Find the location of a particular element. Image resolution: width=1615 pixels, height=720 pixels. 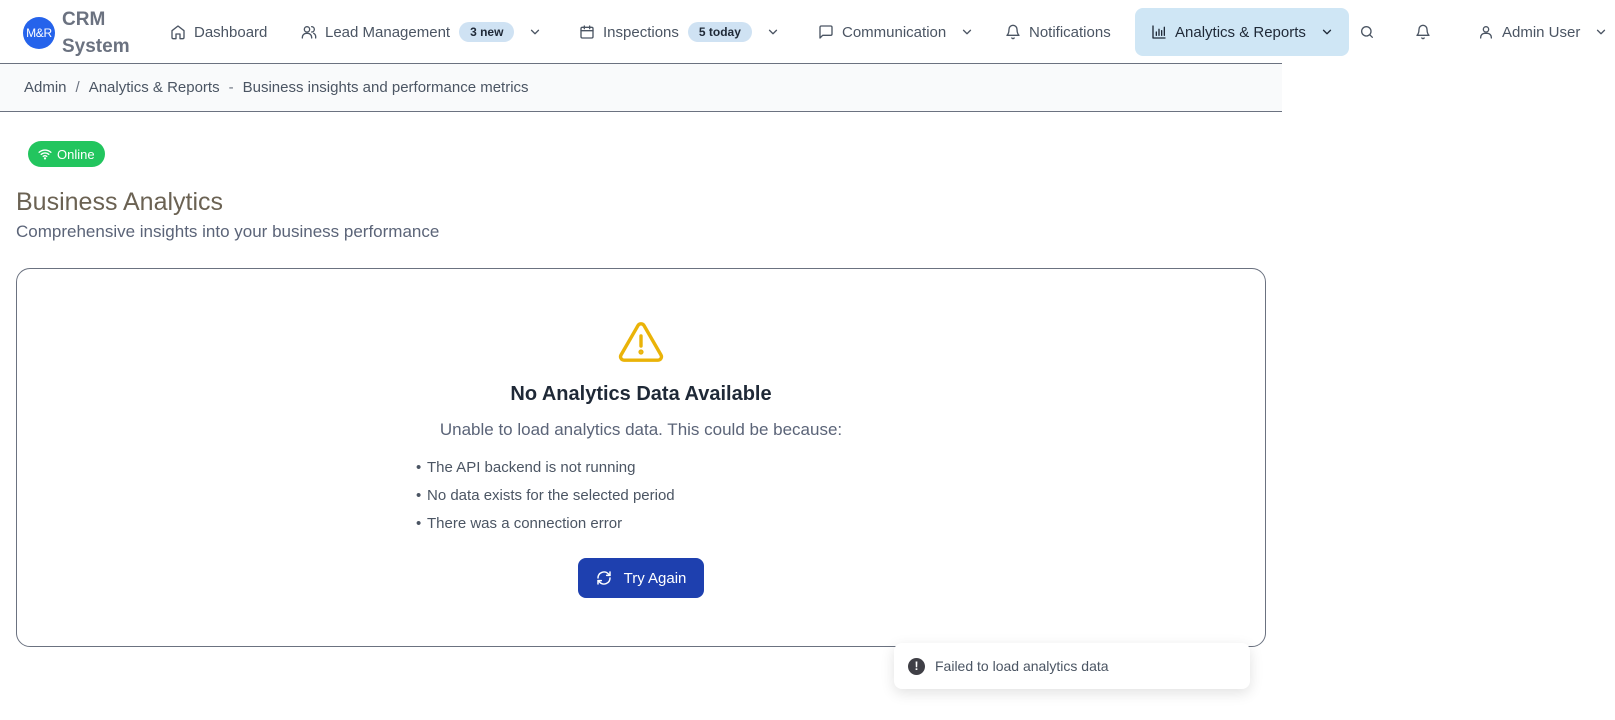

online-status-badge: Online is located at coordinates (66, 154).